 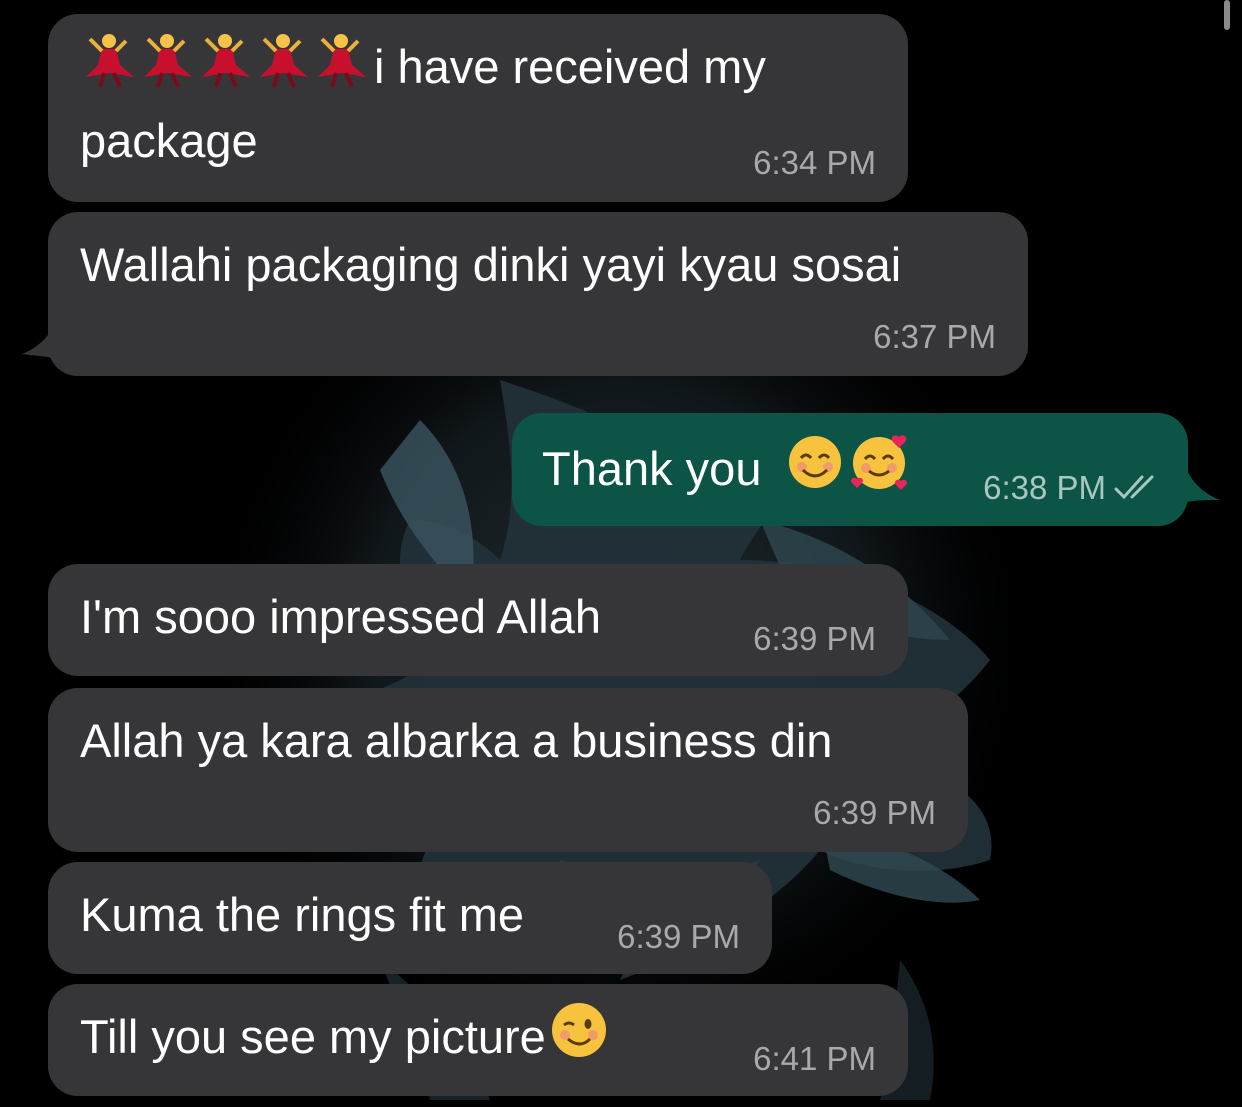 I want to click on incoming-message-bubble: Till you see my picture 6:41 PM, so click(x=478, y=1040).